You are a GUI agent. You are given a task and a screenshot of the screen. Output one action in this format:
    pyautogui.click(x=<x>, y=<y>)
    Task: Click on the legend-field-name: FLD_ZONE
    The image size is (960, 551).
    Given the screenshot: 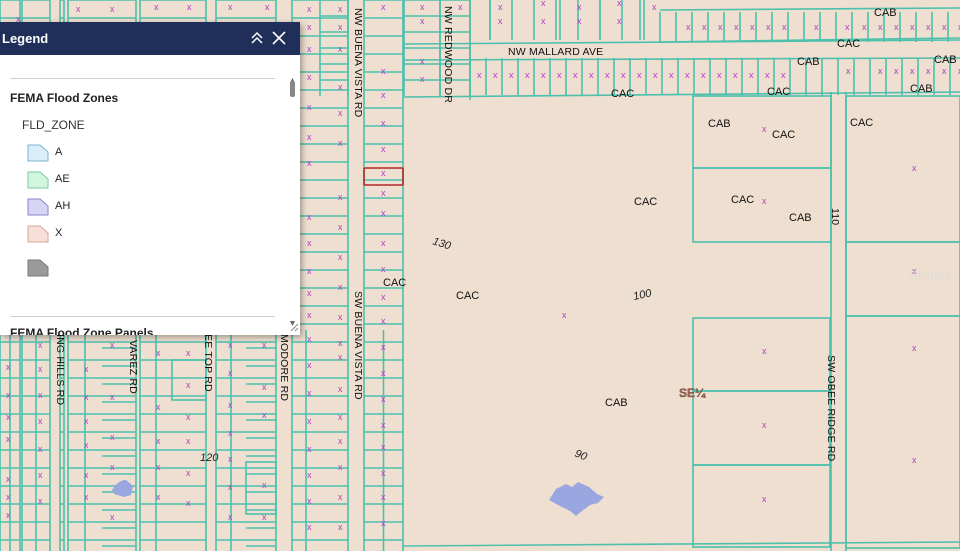 What is the action you would take?
    pyautogui.click(x=53, y=125)
    